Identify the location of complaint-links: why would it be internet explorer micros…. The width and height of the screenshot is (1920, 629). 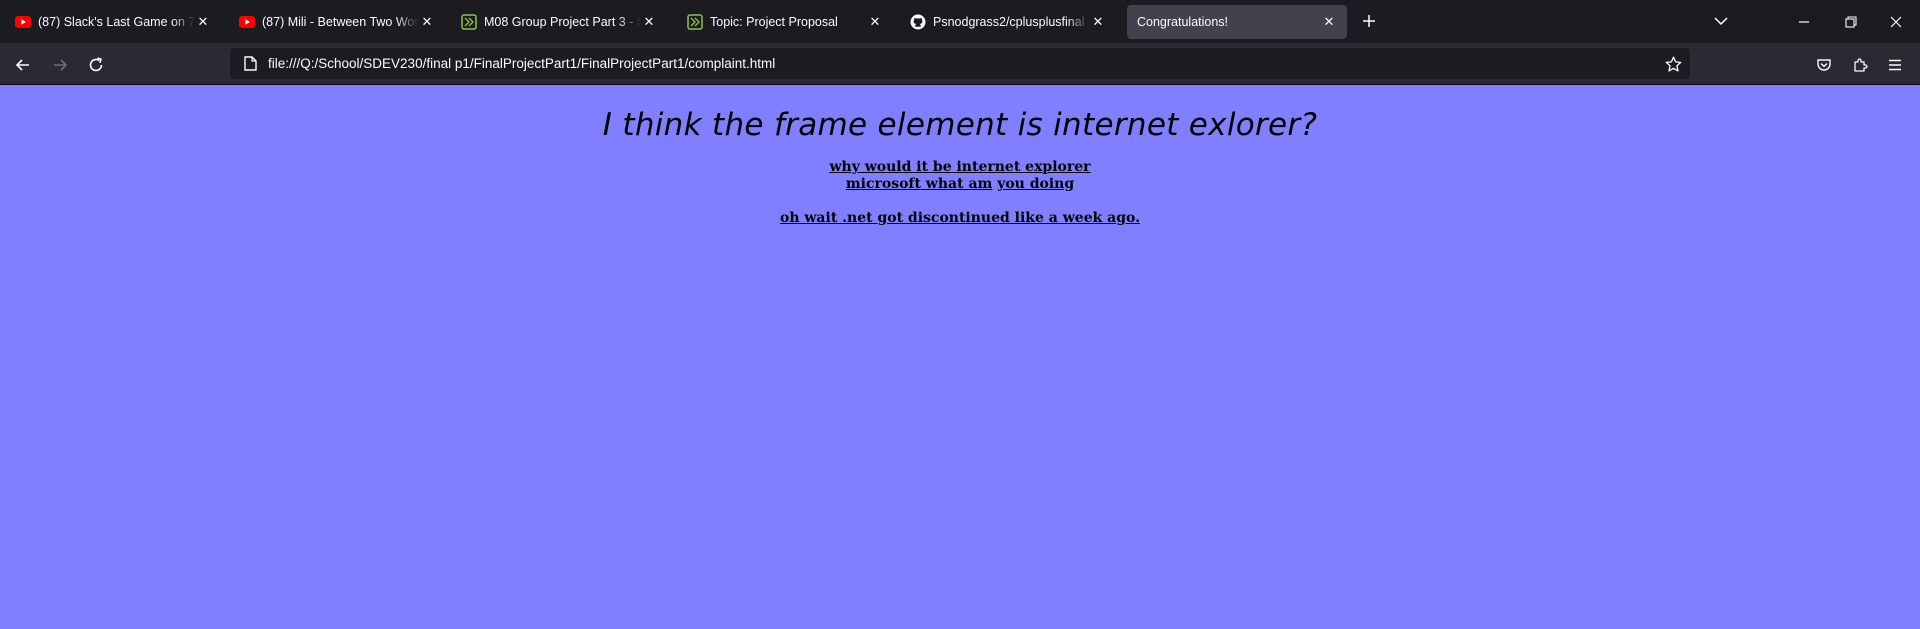
(960, 193).